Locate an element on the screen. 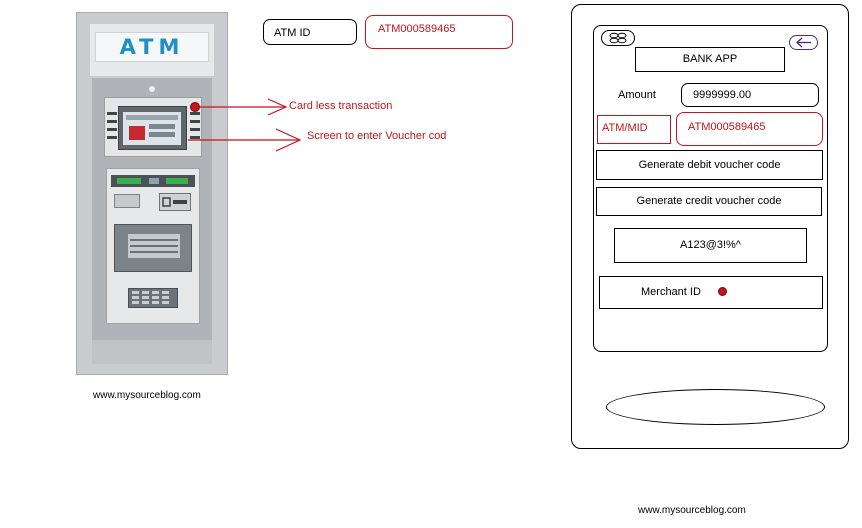 The width and height of the screenshot is (862, 528). atm-mid-label: ATM/MID is located at coordinates (634, 129).